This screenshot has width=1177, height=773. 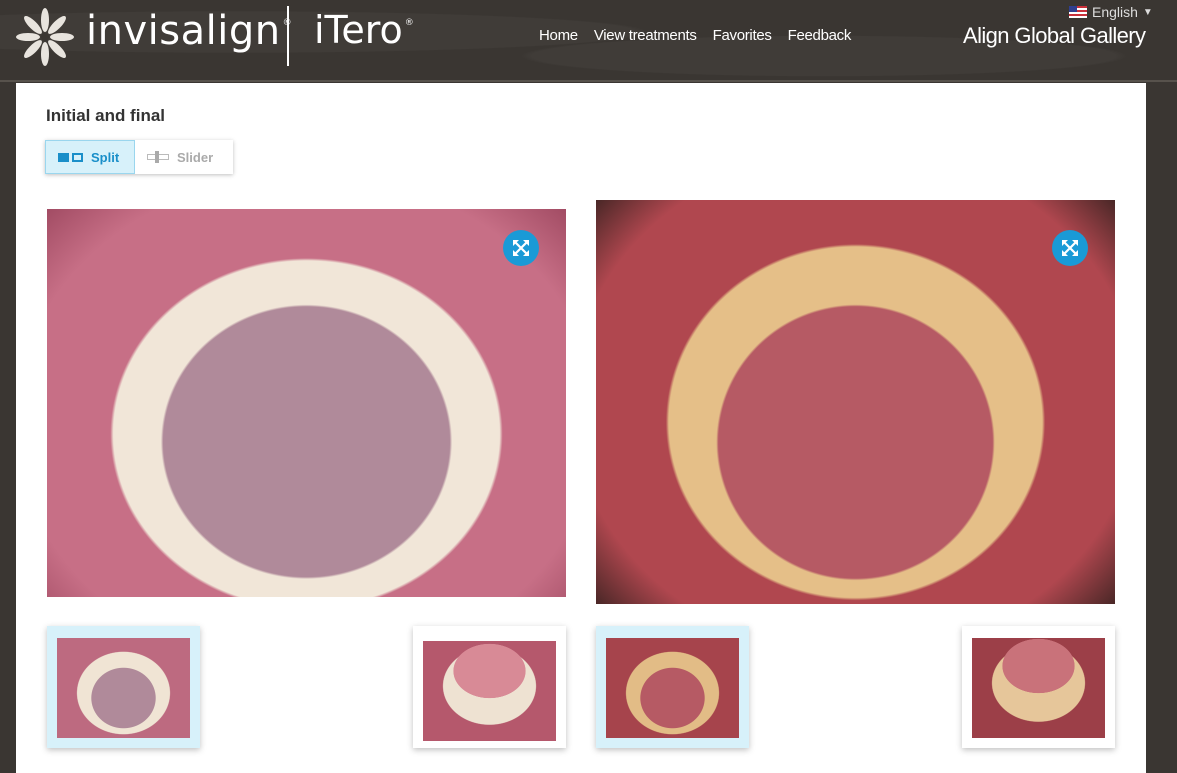 What do you see at coordinates (158, 157) in the screenshot?
I see `slider-view-icon` at bounding box center [158, 157].